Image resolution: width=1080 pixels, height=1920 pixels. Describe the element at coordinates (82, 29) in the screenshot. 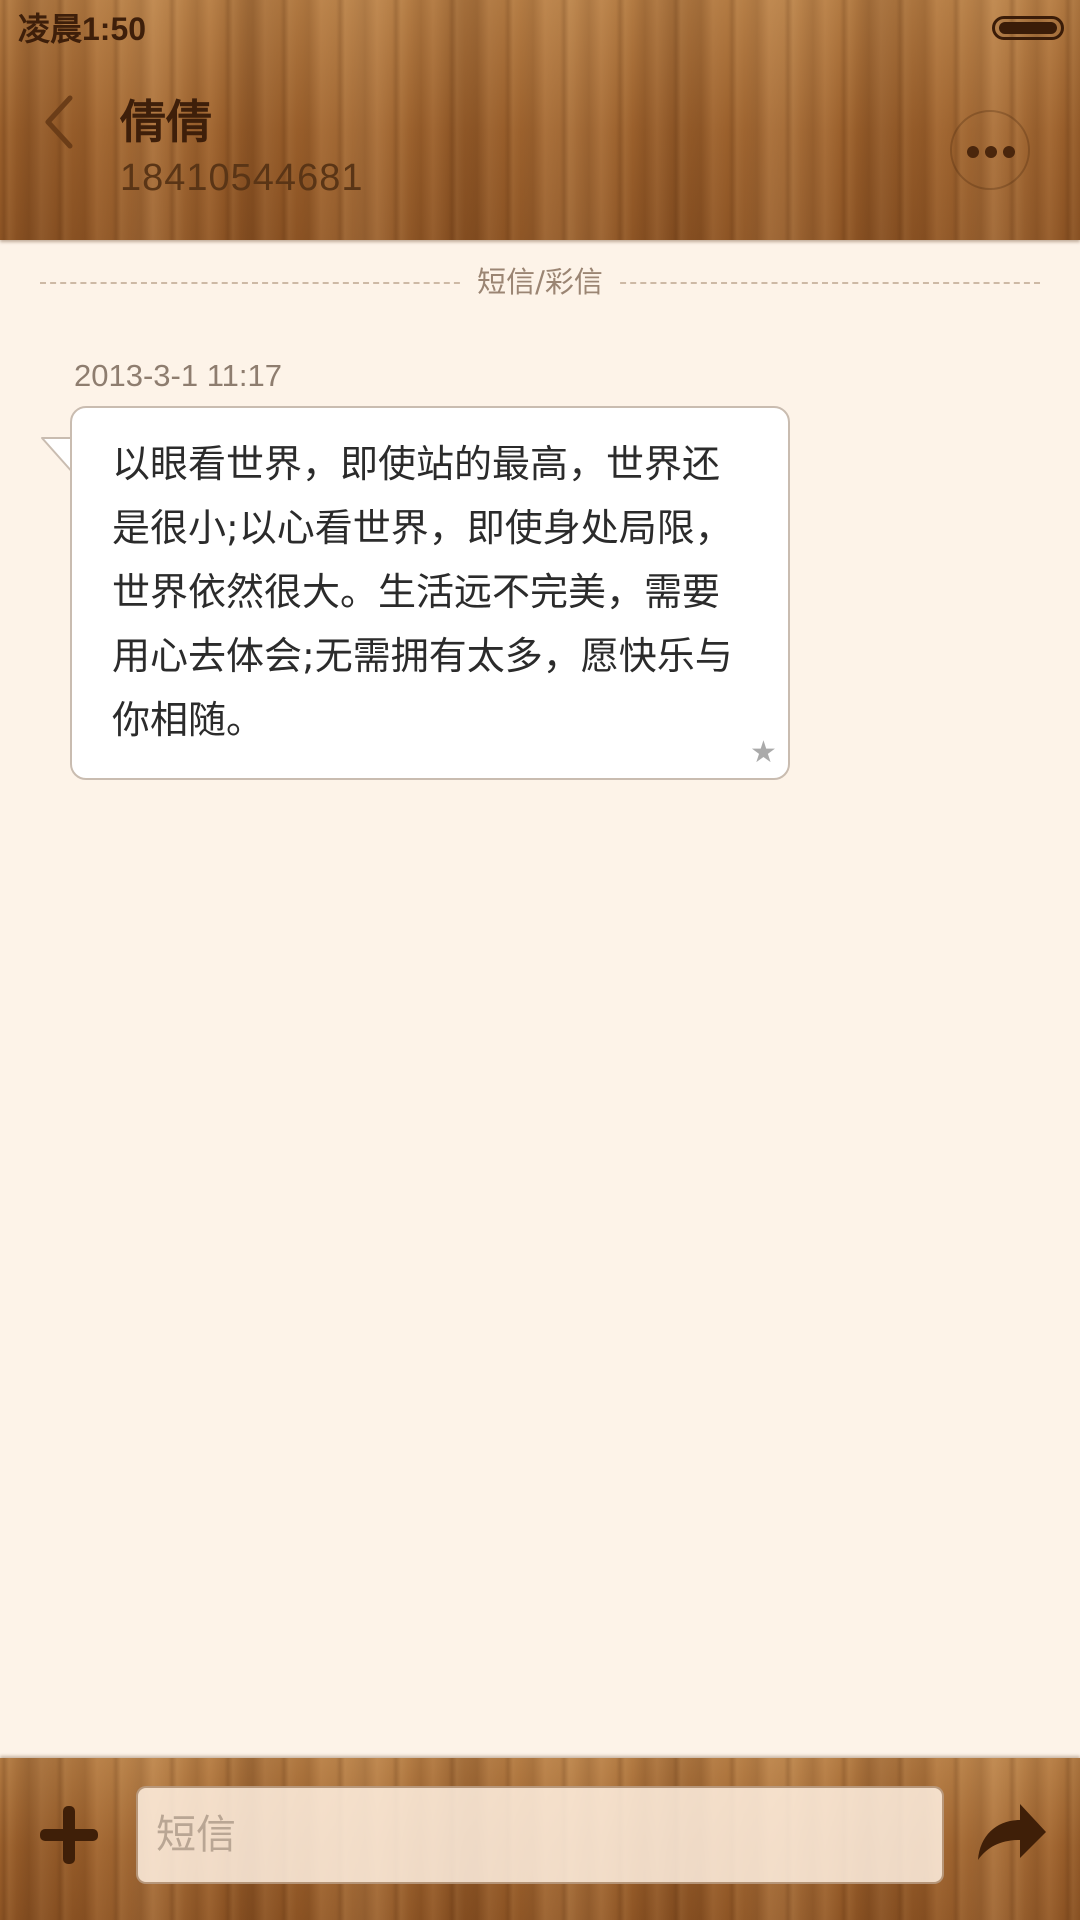

I see `status-time: 凌晨1:50` at that location.